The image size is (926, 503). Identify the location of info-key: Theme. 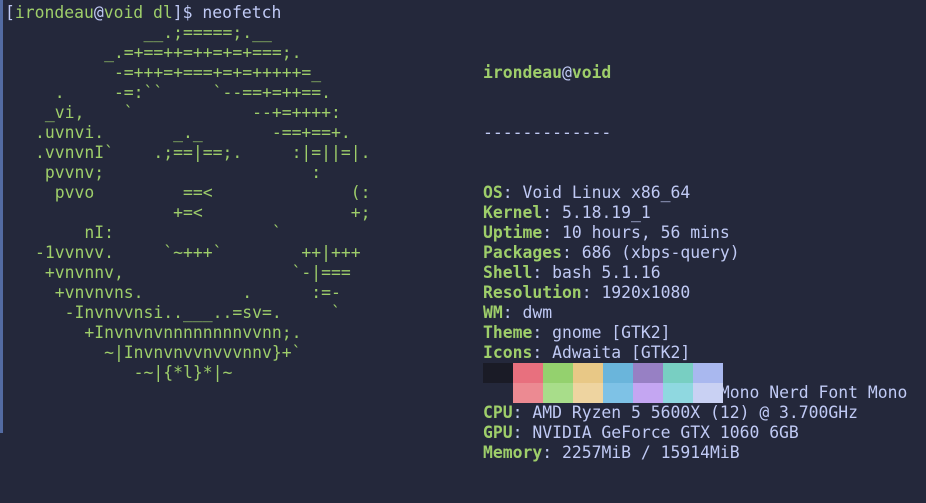
(508, 332).